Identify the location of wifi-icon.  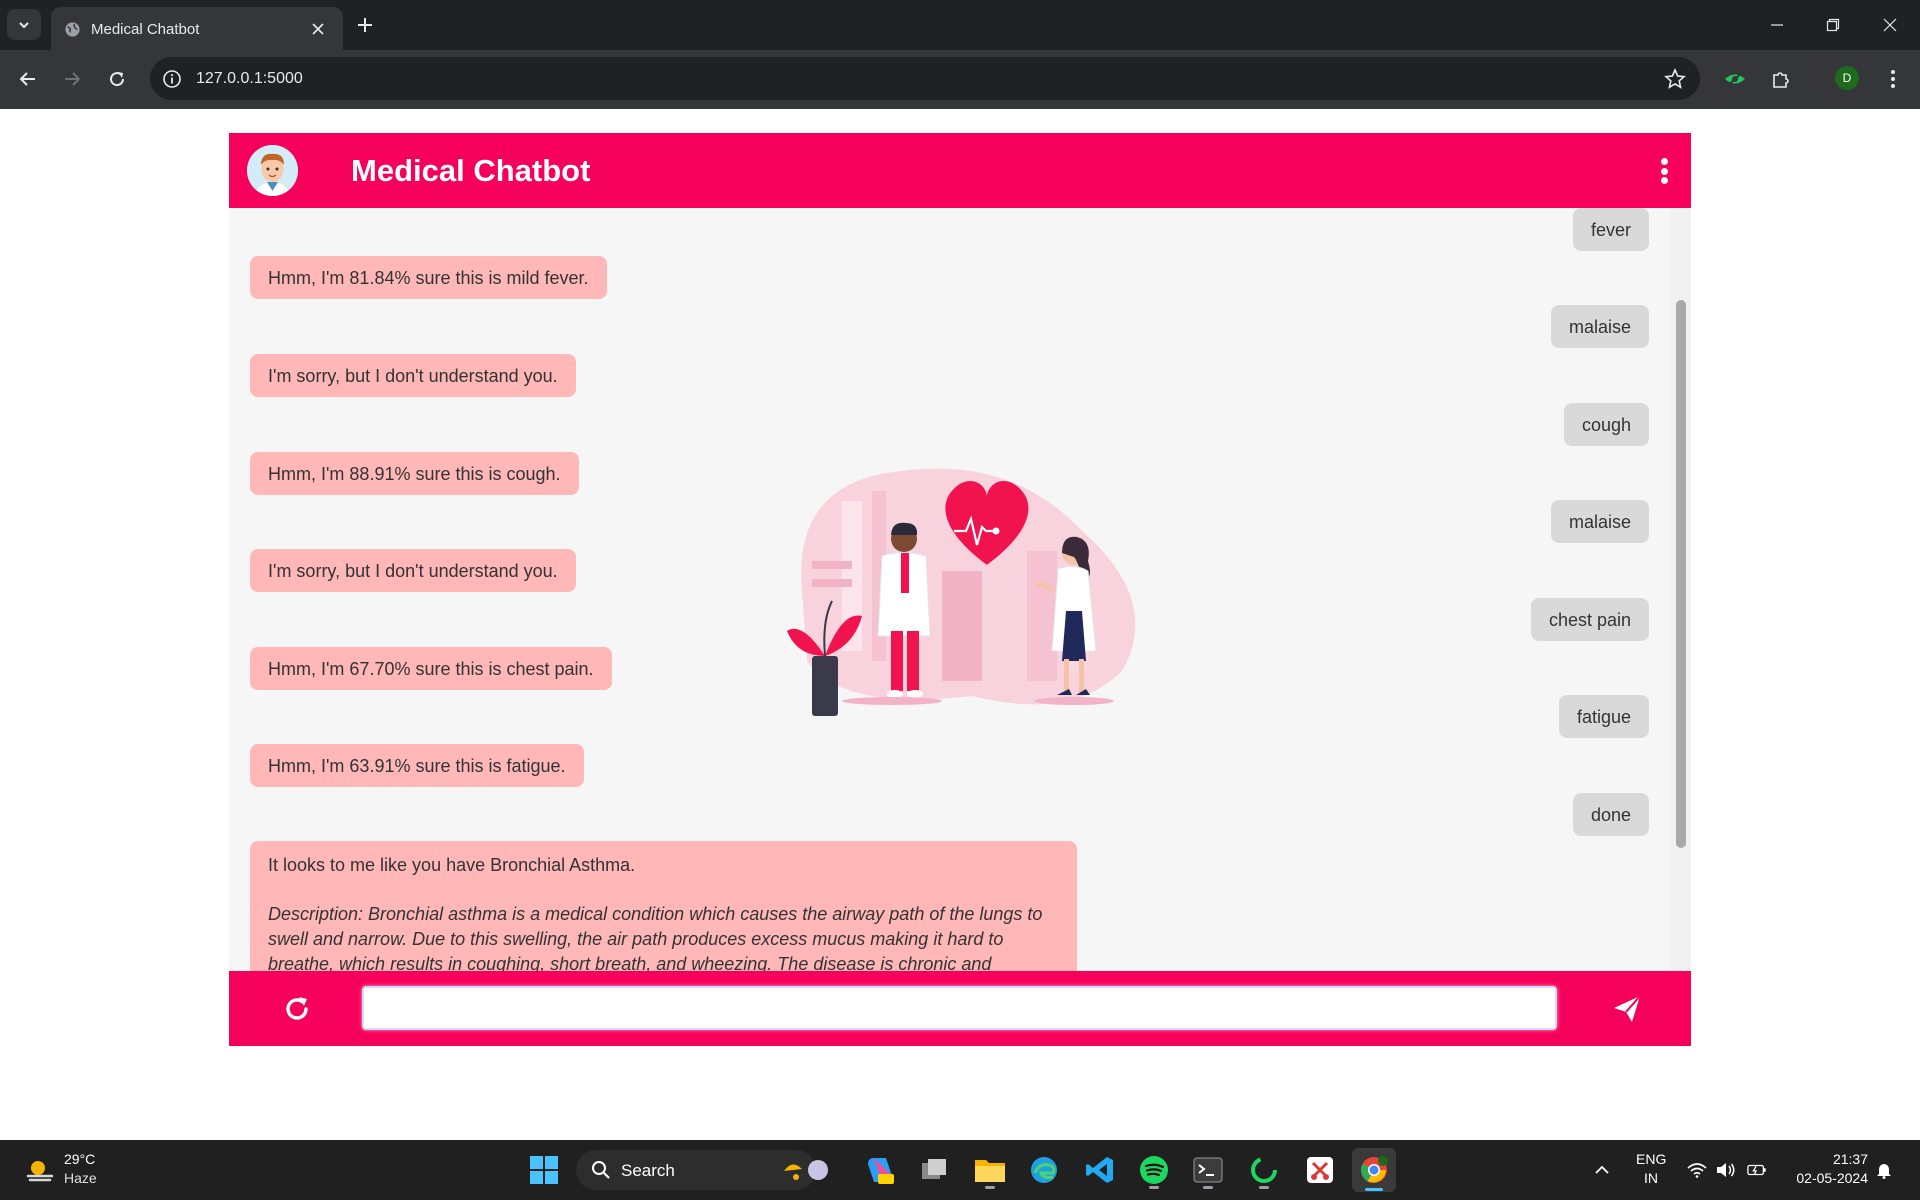
(1697, 1170).